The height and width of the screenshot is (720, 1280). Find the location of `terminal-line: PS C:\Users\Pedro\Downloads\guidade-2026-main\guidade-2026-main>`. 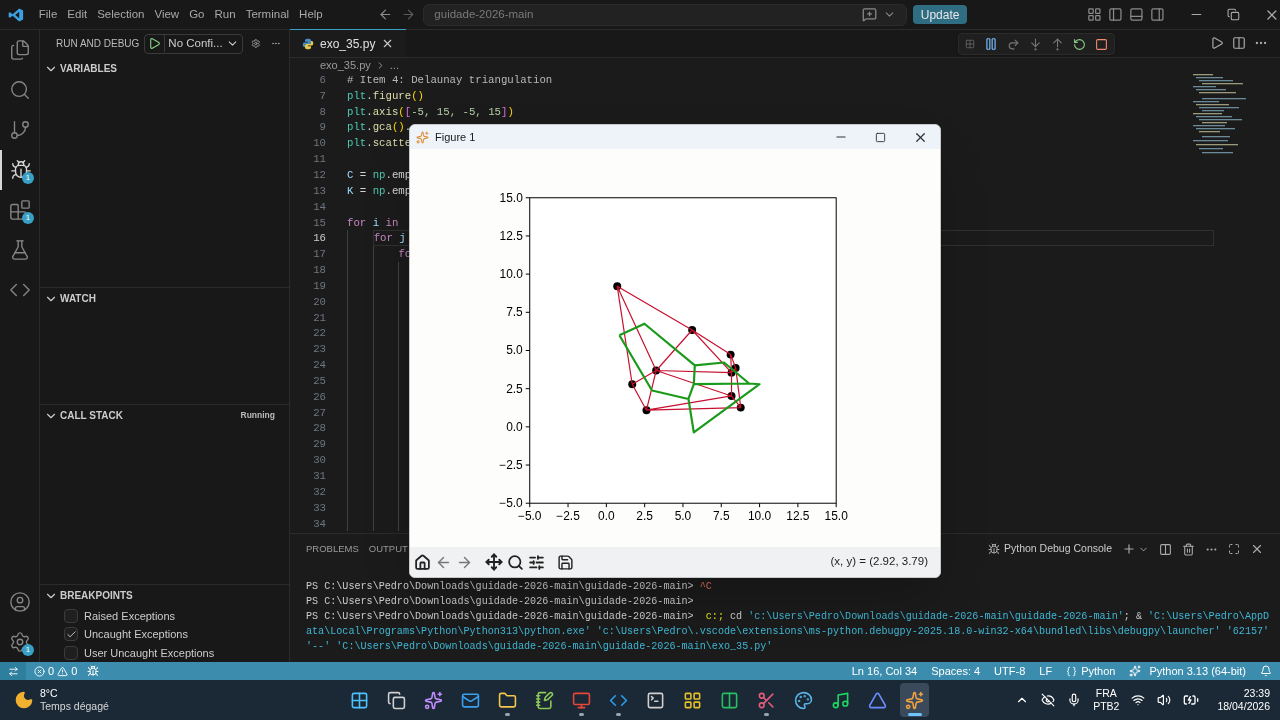

terminal-line: PS C:\Users\Pedro\Downloads\guidade-2026-main\guidade-2026-main> is located at coordinates (500, 602).